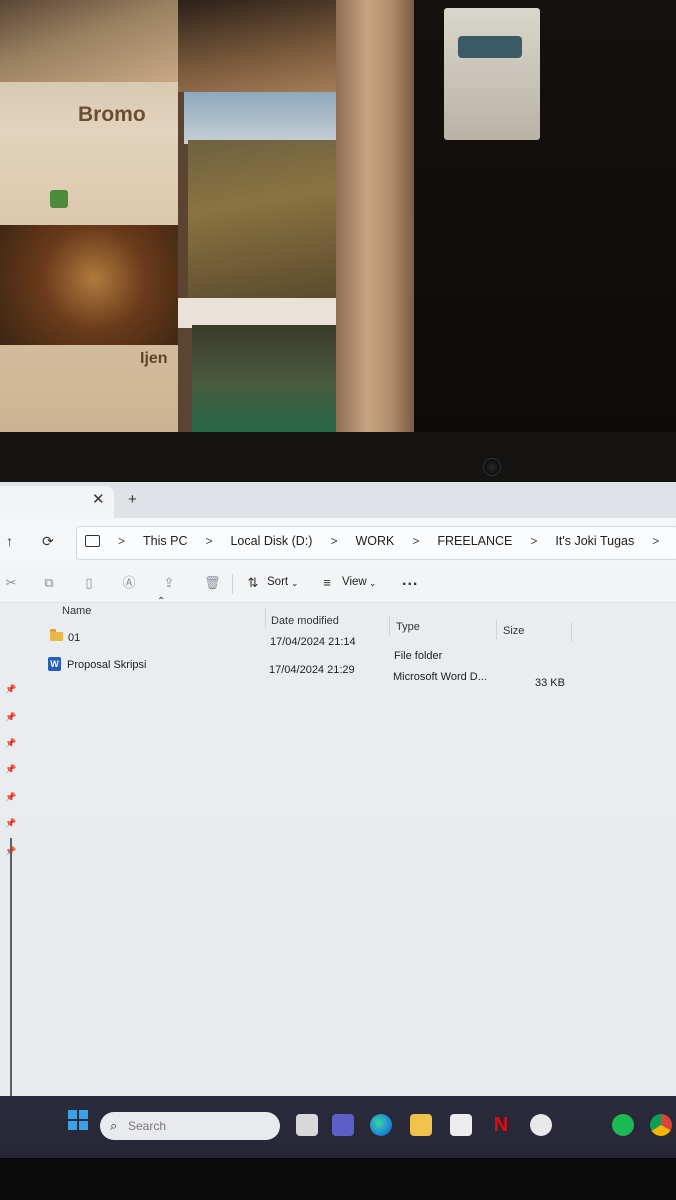  I want to click on delete-icon: 🗑, so click(212, 583).